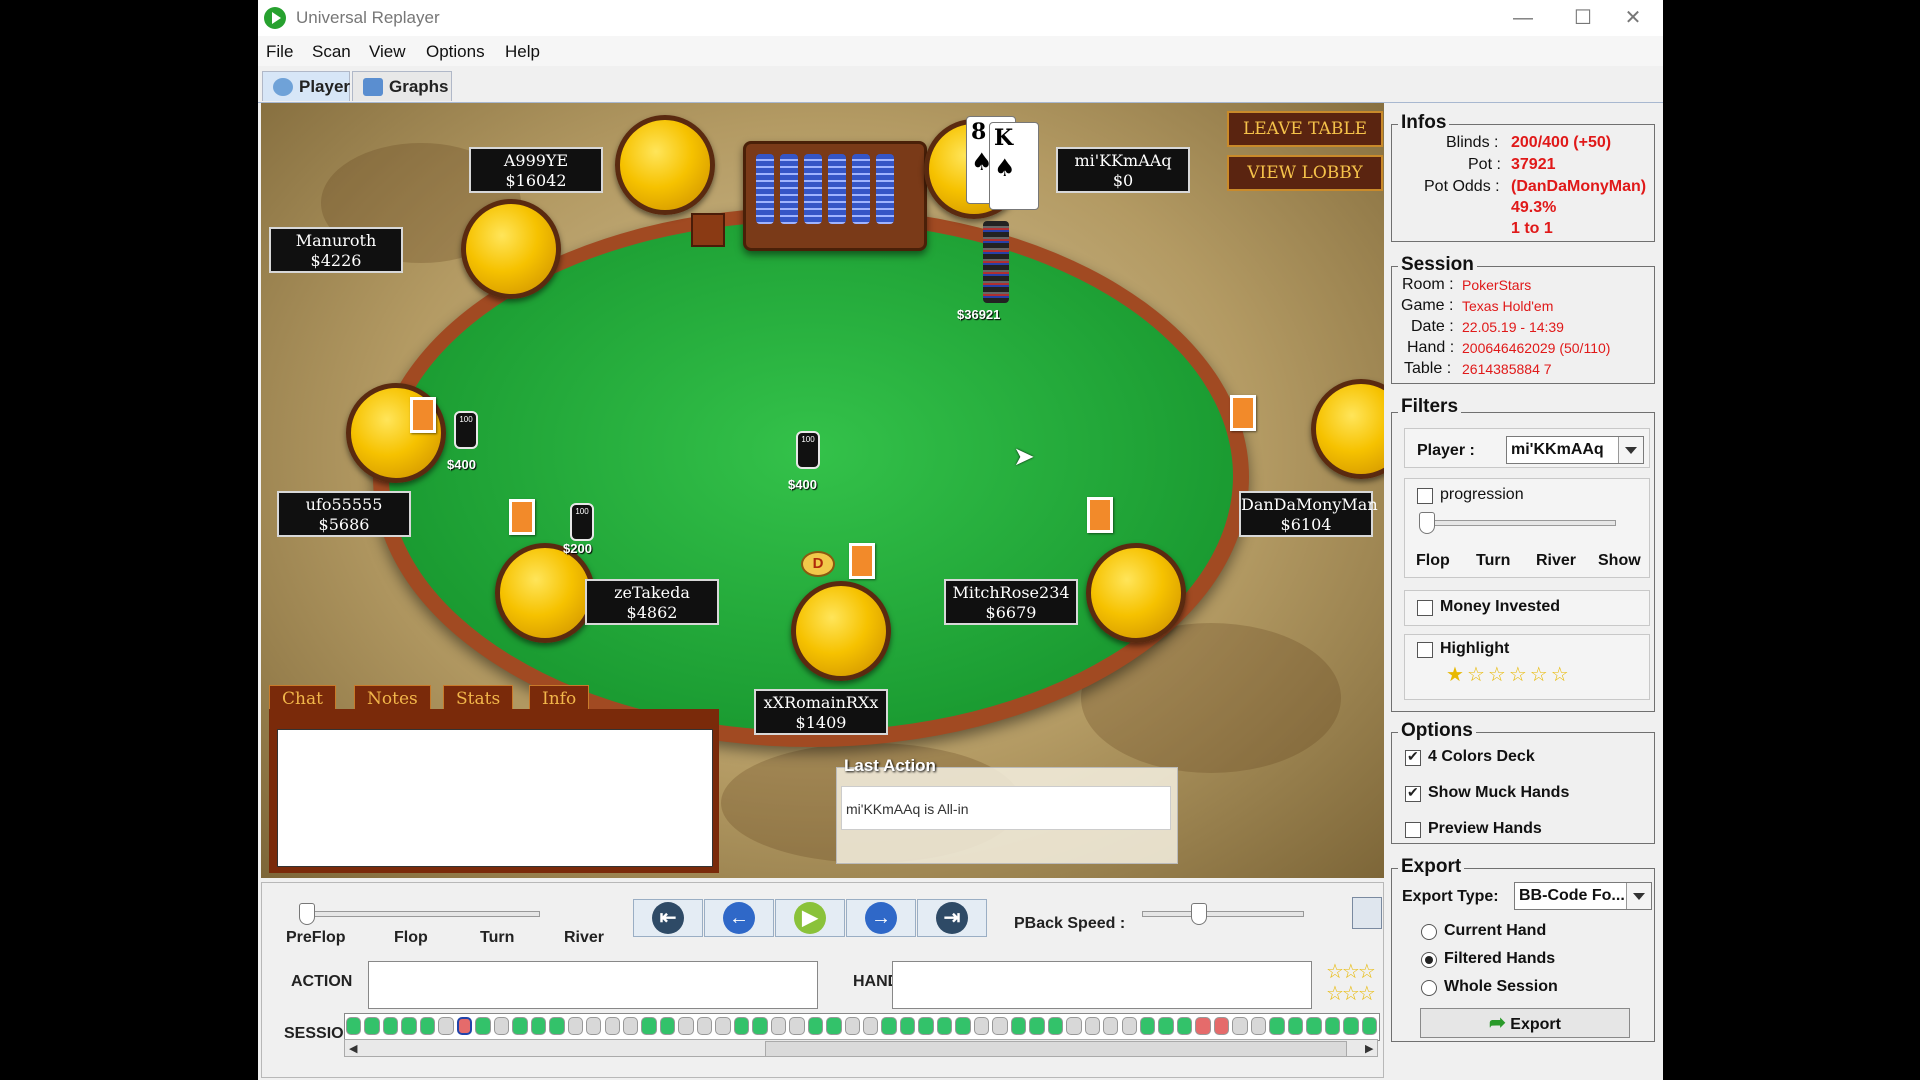 Image resolution: width=1920 pixels, height=1080 pixels. Describe the element at coordinates (810, 918) in the screenshot. I see `play-button: ▶` at that location.